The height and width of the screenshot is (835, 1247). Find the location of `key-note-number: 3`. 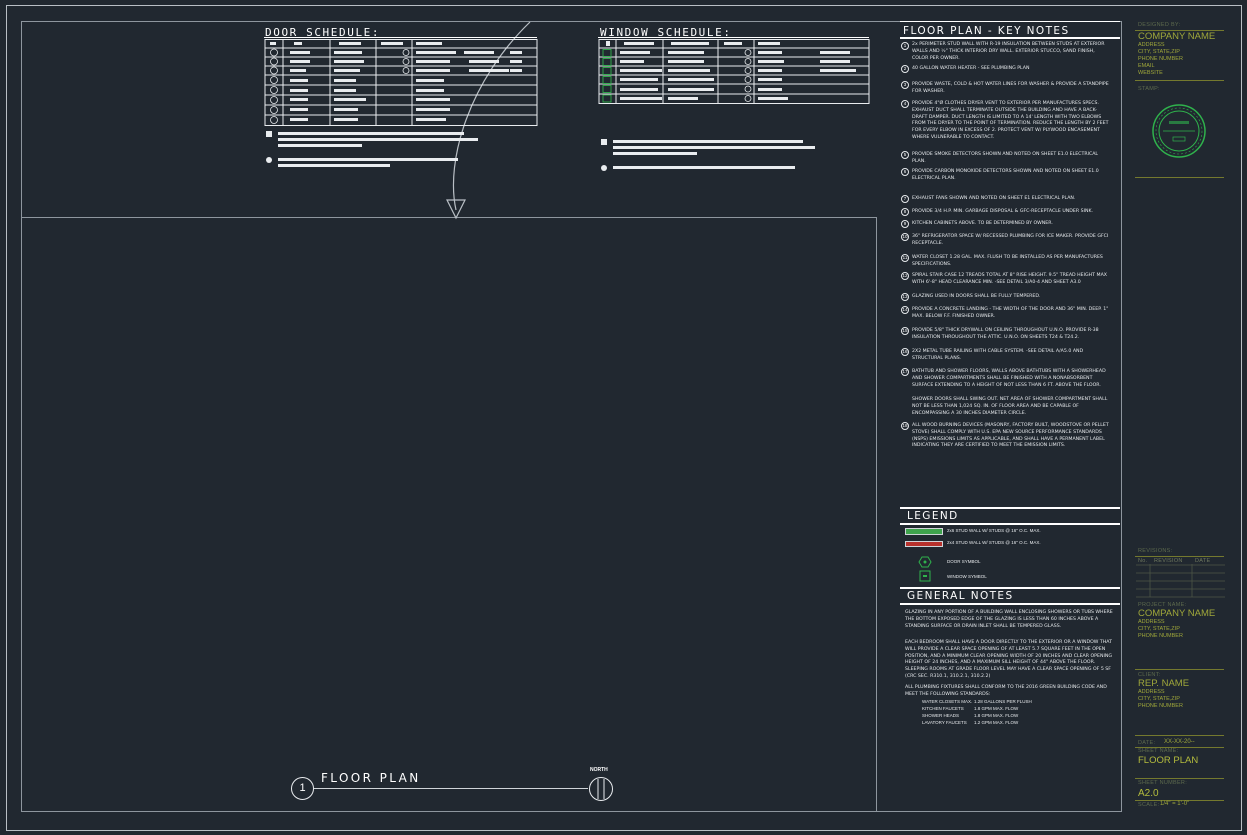

key-note-number: 3 is located at coordinates (905, 85).